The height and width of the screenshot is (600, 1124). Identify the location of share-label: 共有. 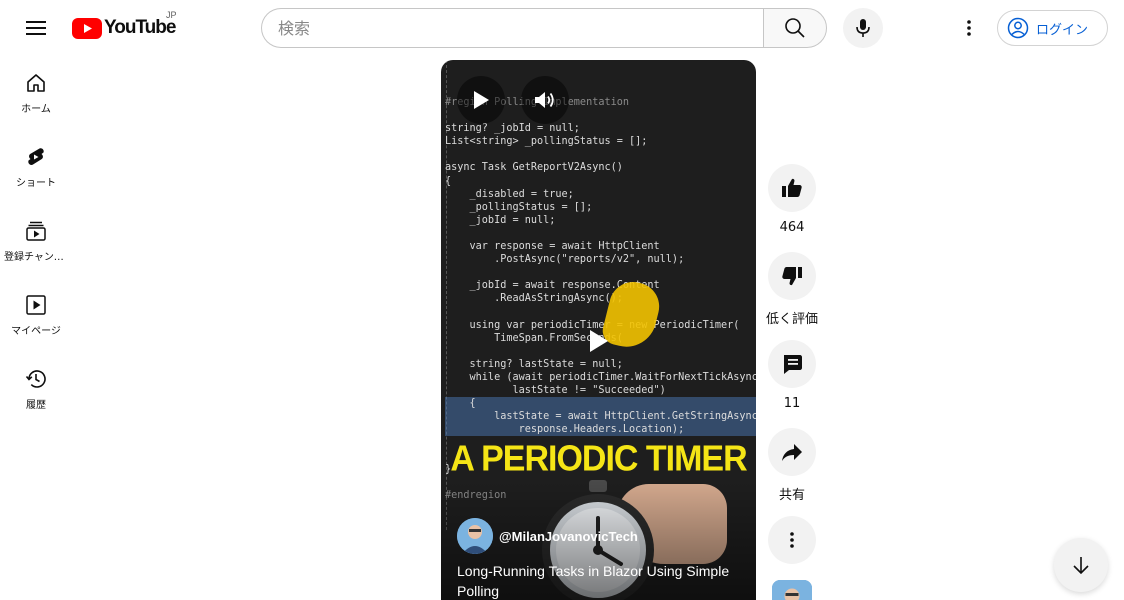
(791, 495).